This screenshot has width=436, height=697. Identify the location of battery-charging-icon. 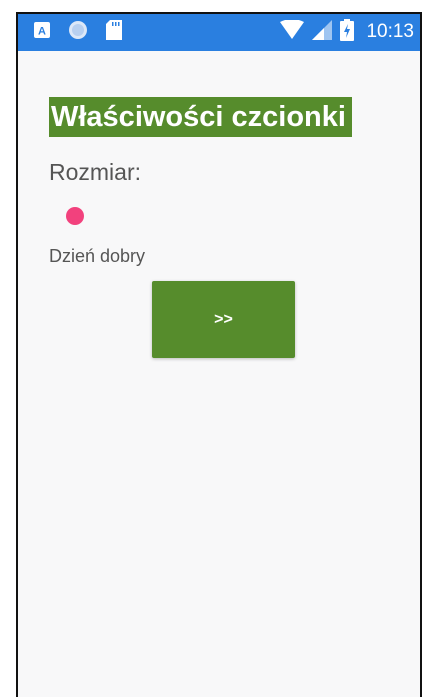
(347, 32).